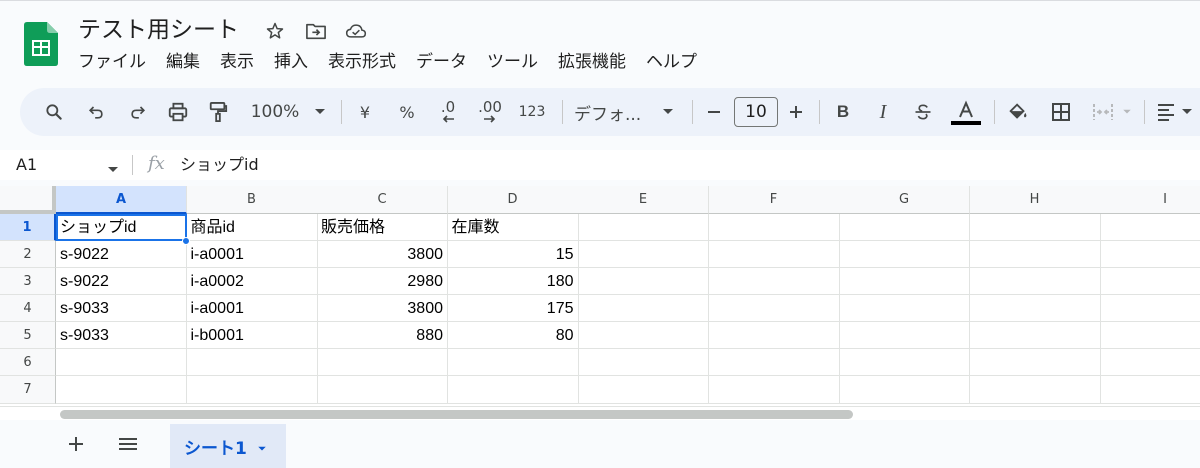  Describe the element at coordinates (923, 112) in the screenshot. I see `strikethrough-icon` at that location.